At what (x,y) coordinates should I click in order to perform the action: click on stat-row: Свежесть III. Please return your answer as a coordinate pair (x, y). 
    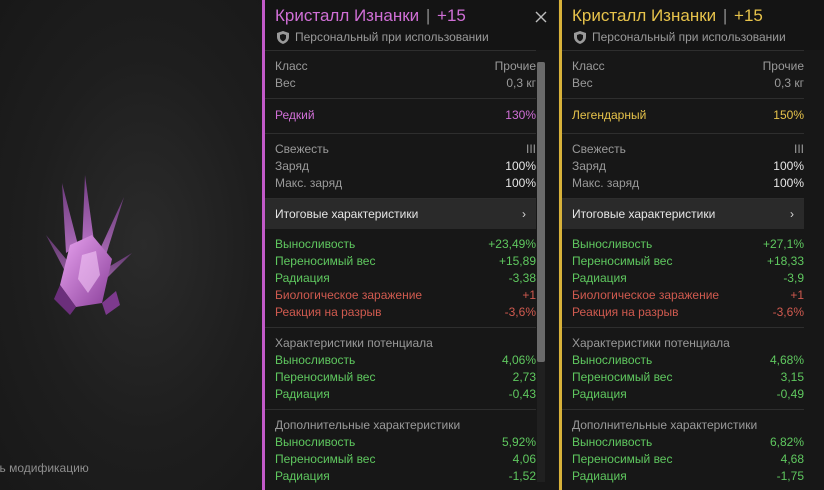
    Looking at the image, I should click on (683, 149).